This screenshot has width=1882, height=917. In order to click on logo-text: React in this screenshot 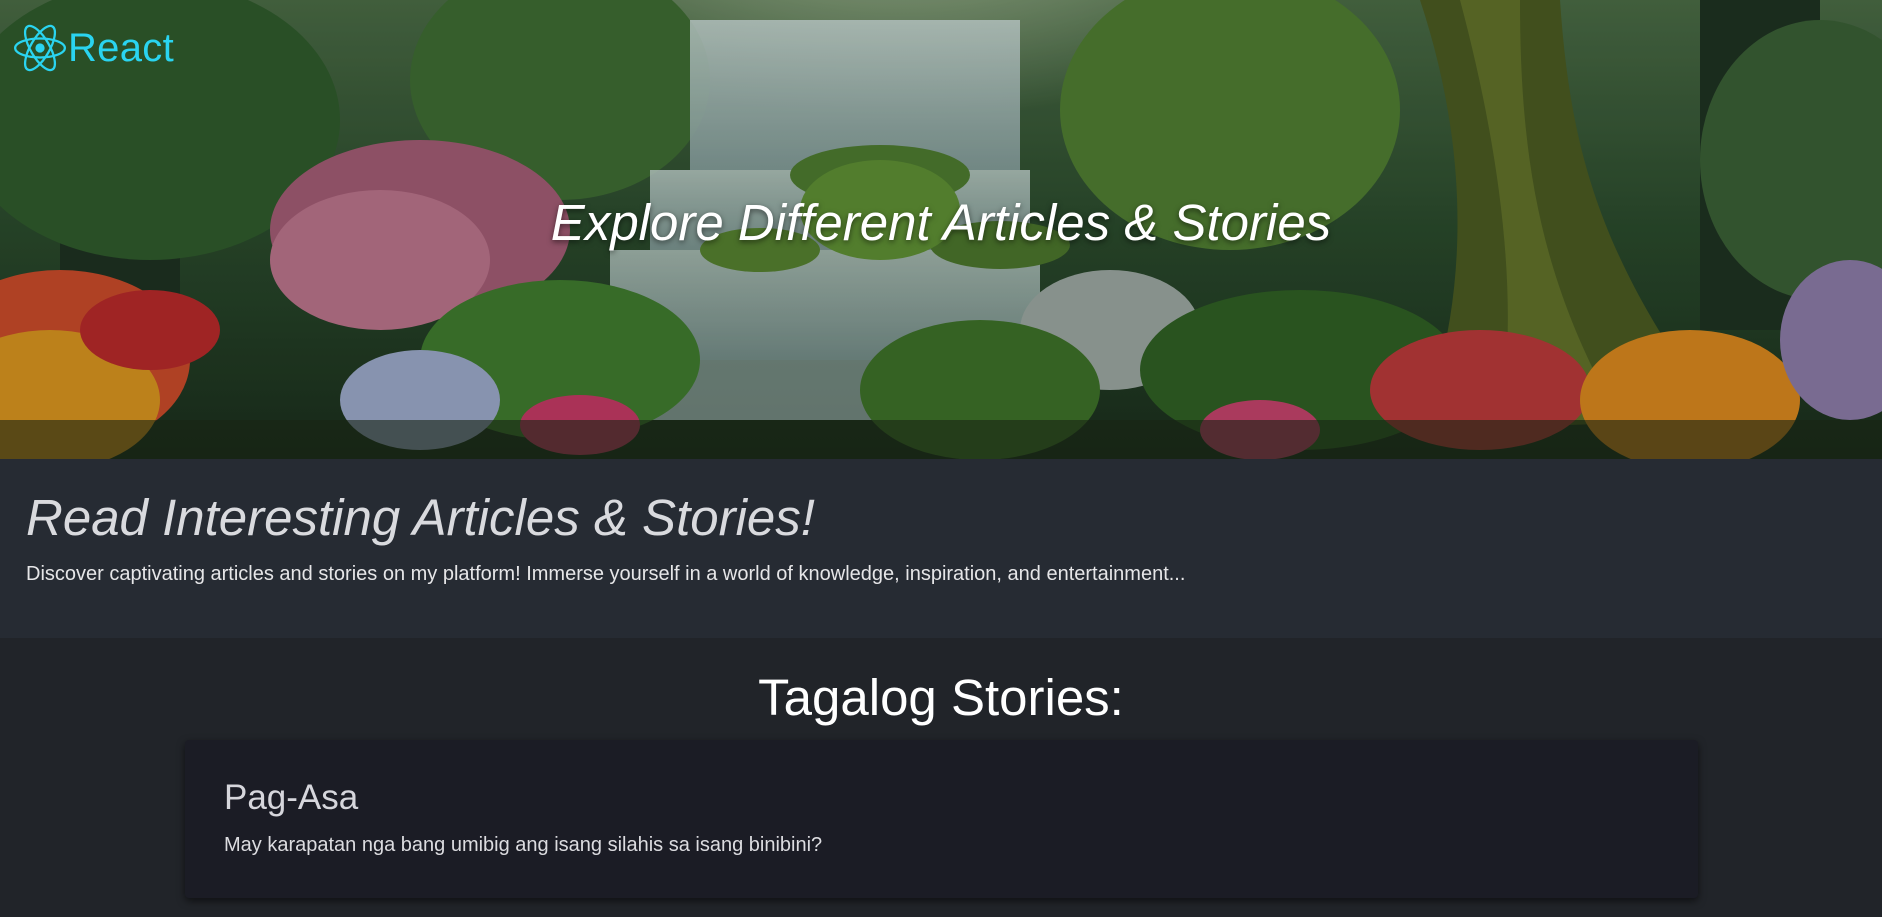, I will do `click(121, 48)`.